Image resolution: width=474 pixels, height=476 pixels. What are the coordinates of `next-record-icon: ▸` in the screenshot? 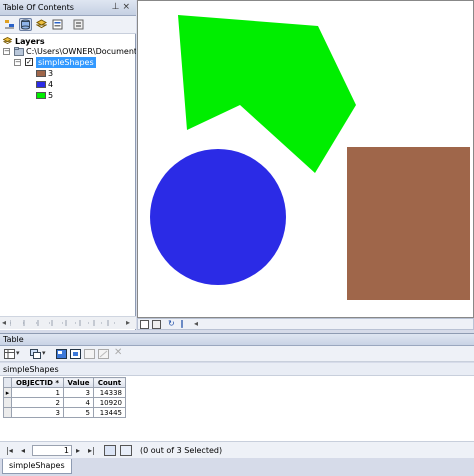 It's located at (78, 450).